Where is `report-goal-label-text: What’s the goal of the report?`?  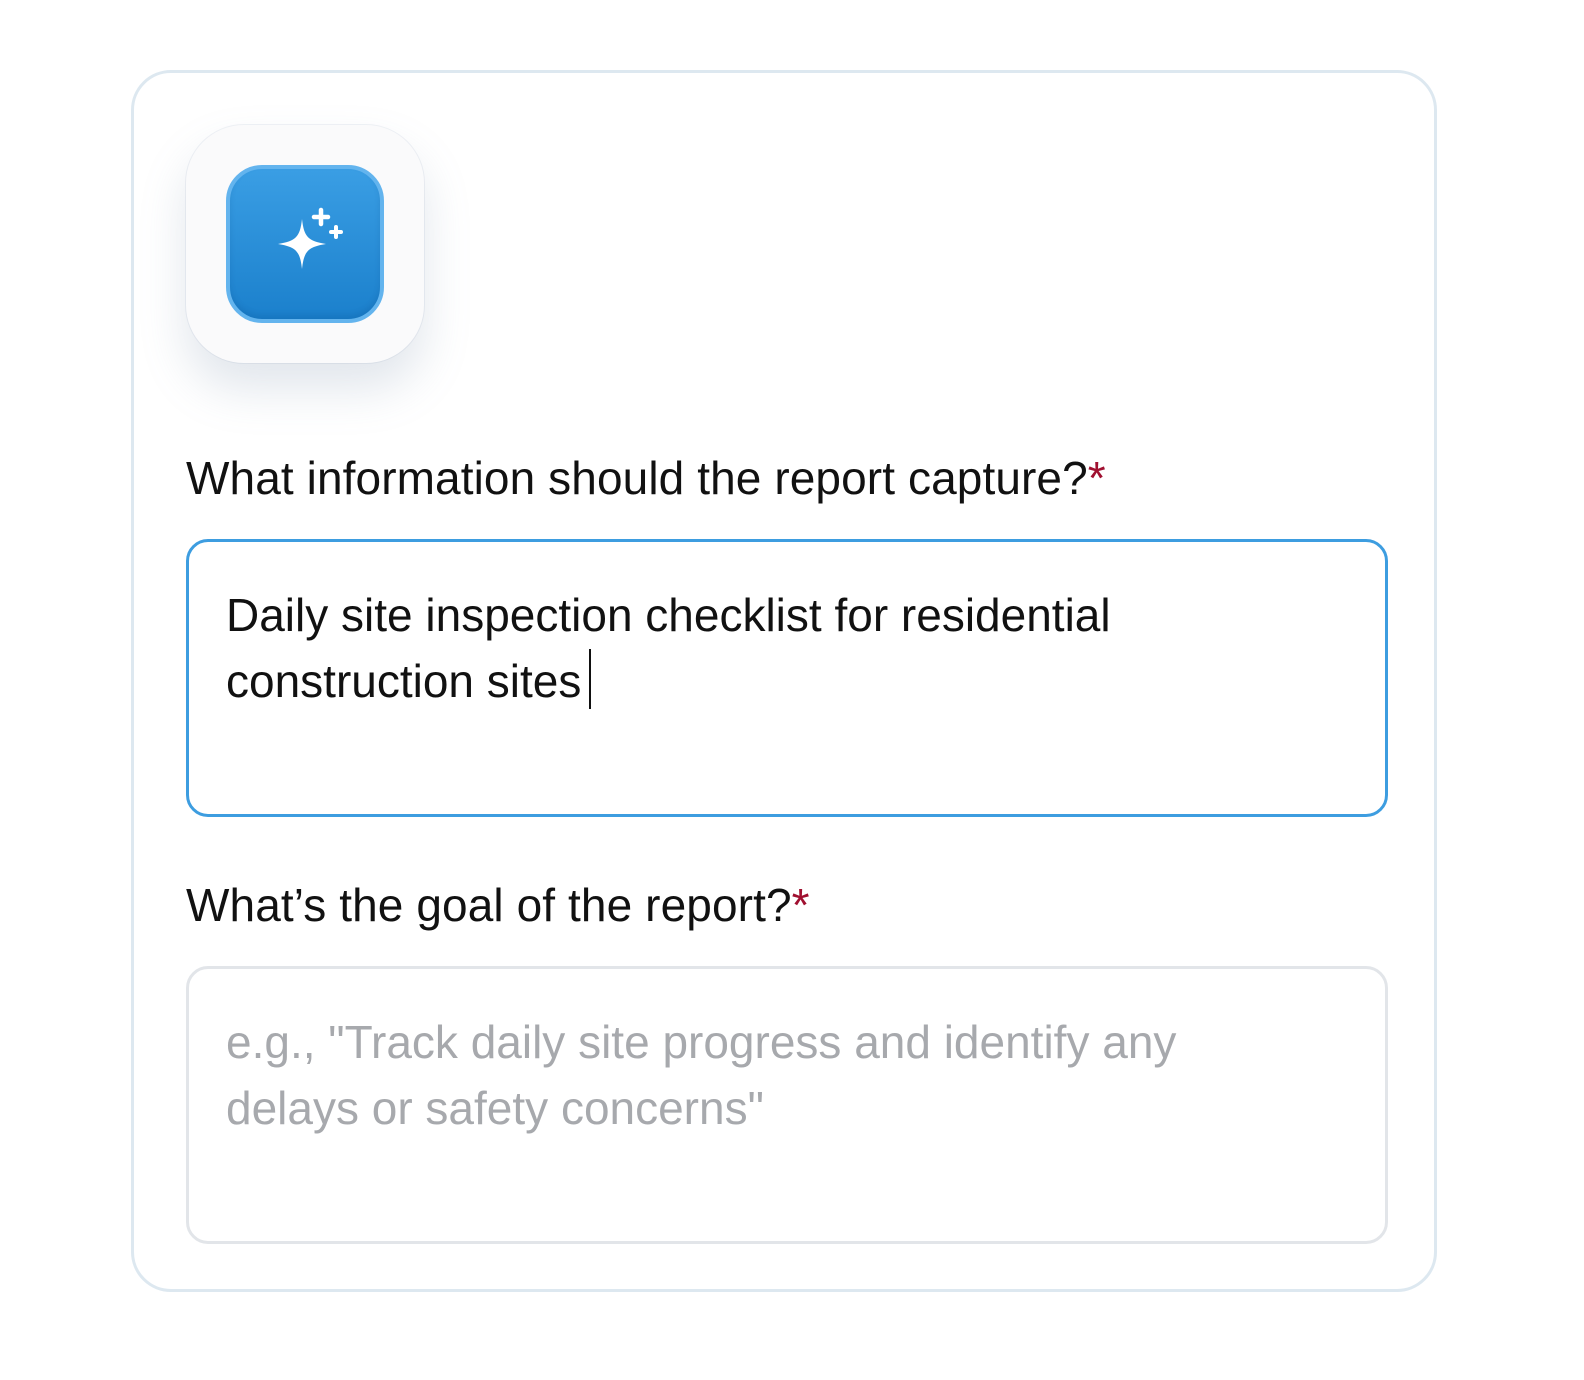 report-goal-label-text: What’s the goal of the report? is located at coordinates (489, 905).